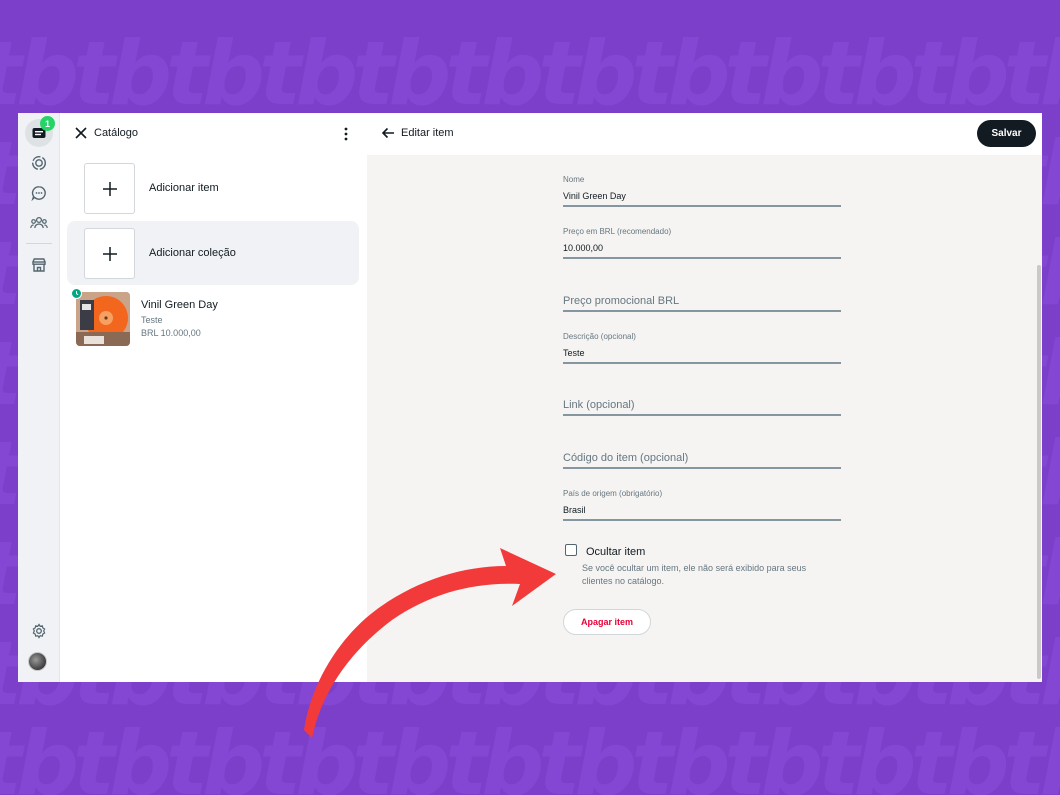  Describe the element at coordinates (702, 348) in the screenshot. I see `description-field: Descrição (opcional) Teste` at that location.